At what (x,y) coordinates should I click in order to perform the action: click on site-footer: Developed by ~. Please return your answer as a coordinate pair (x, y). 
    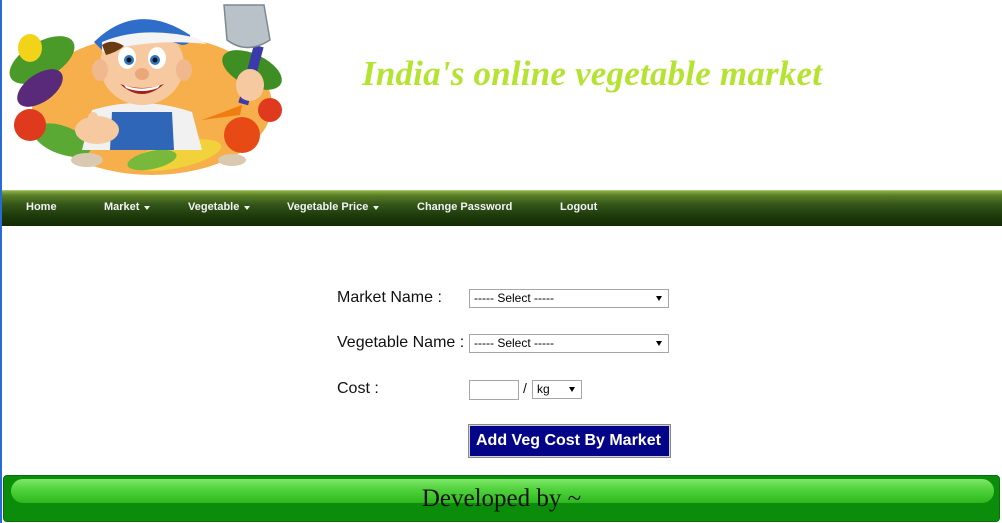
    Looking at the image, I should click on (501, 498).